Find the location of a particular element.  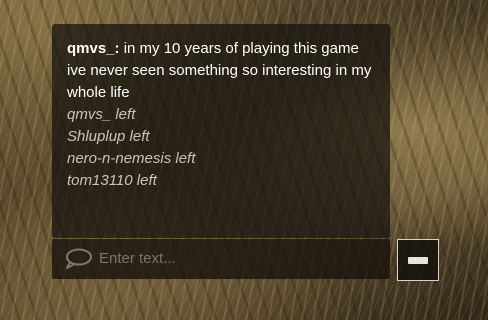

message-author: qmvs_: is located at coordinates (93, 48).